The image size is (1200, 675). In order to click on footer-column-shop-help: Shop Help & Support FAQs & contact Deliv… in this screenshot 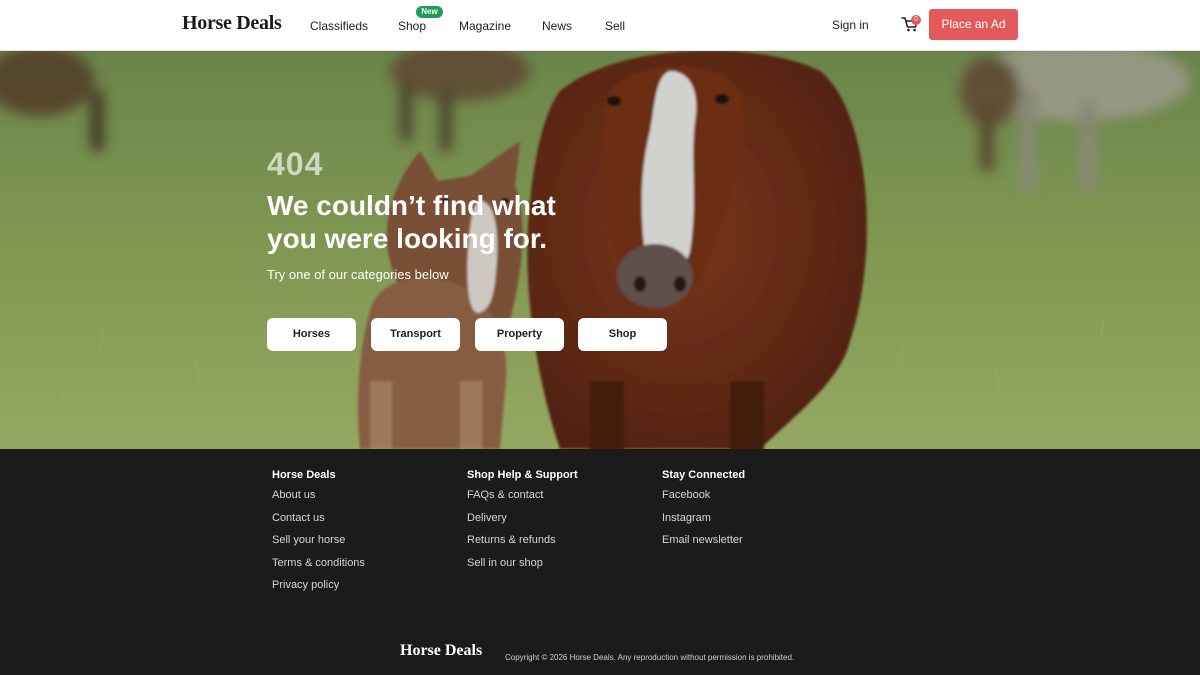, I will do `click(522, 521)`.